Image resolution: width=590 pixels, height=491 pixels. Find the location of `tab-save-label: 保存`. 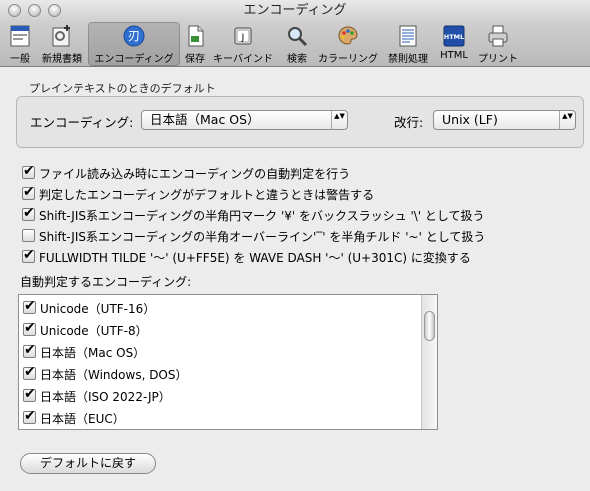

tab-save-label: 保存 is located at coordinates (195, 59).